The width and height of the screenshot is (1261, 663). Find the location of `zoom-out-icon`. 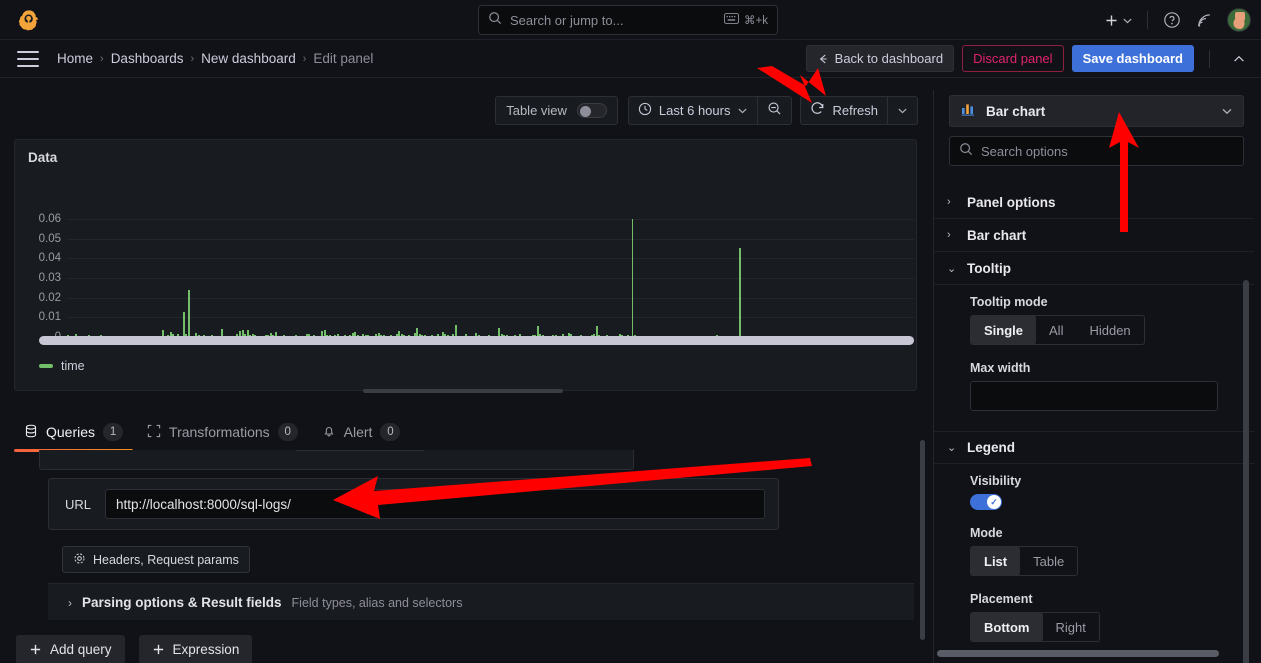

zoom-out-icon is located at coordinates (774, 110).